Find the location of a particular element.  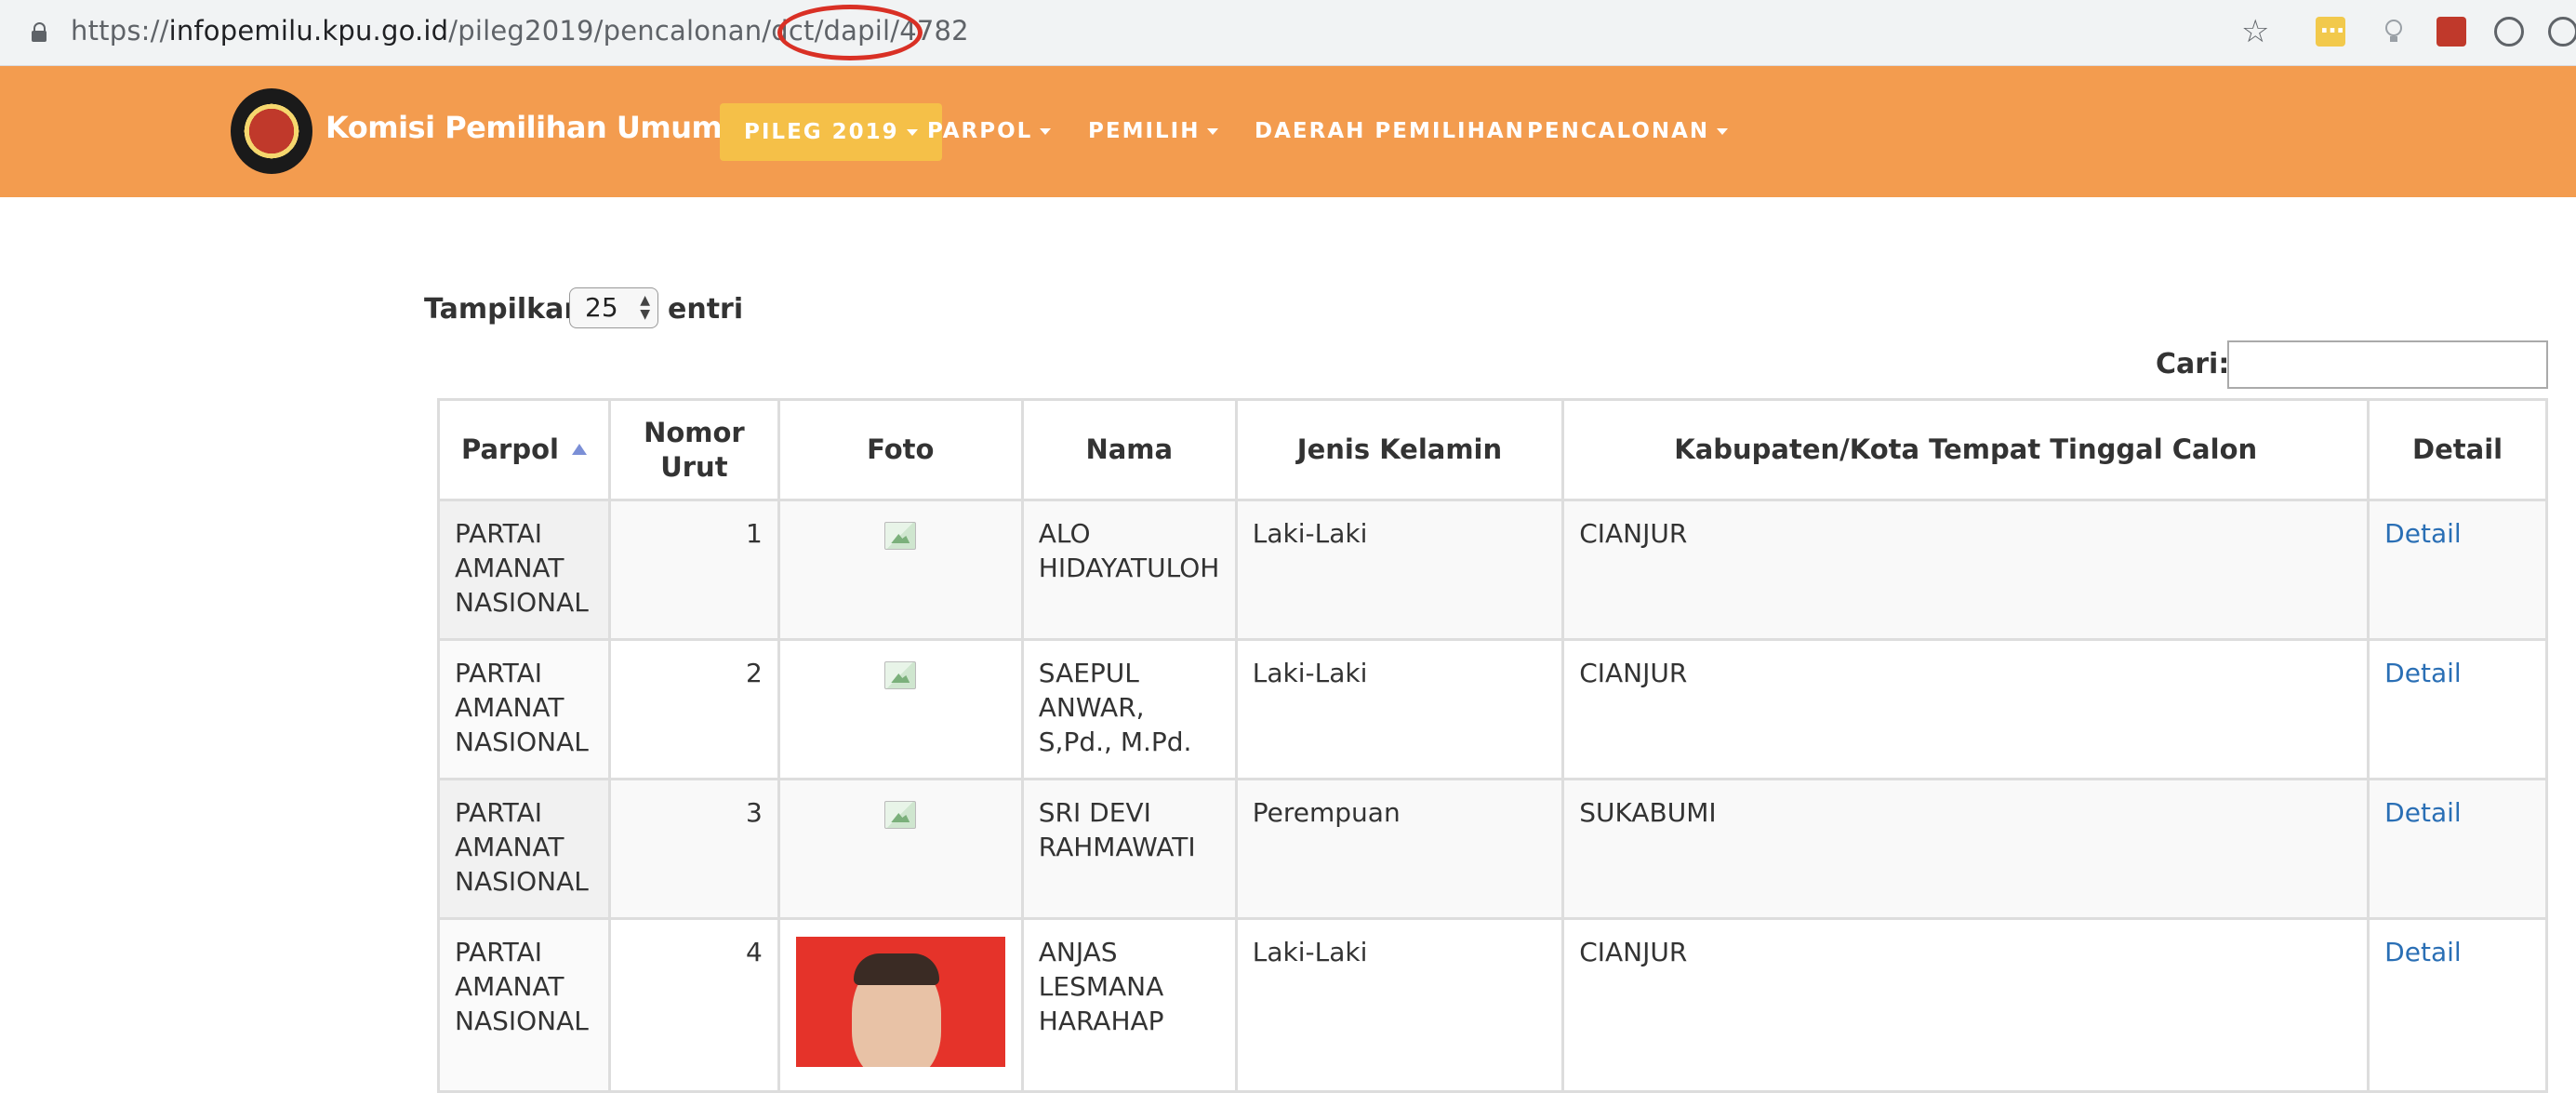

fingerprint-extension-icon is located at coordinates (2509, 32).